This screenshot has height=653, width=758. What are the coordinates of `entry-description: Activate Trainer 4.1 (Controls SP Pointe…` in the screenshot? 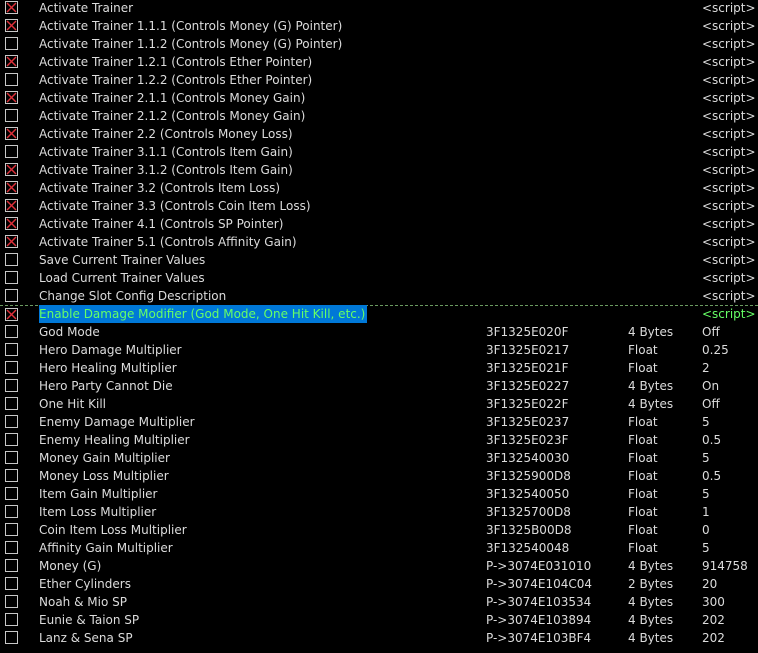 It's located at (161, 224).